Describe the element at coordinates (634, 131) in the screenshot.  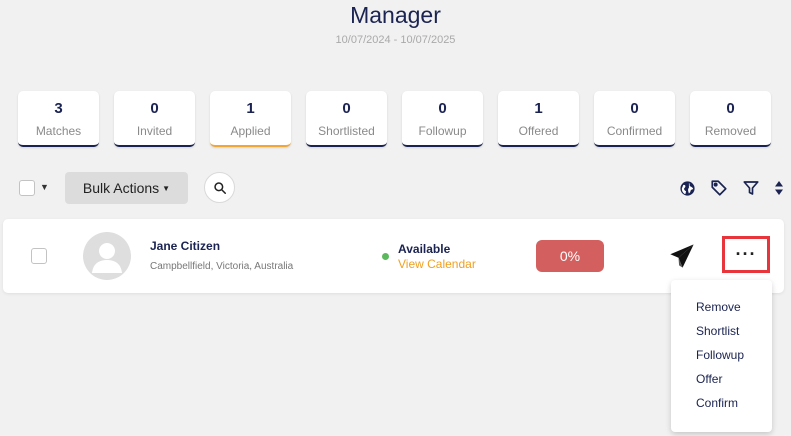
I see `stat-label: Confirmed` at that location.